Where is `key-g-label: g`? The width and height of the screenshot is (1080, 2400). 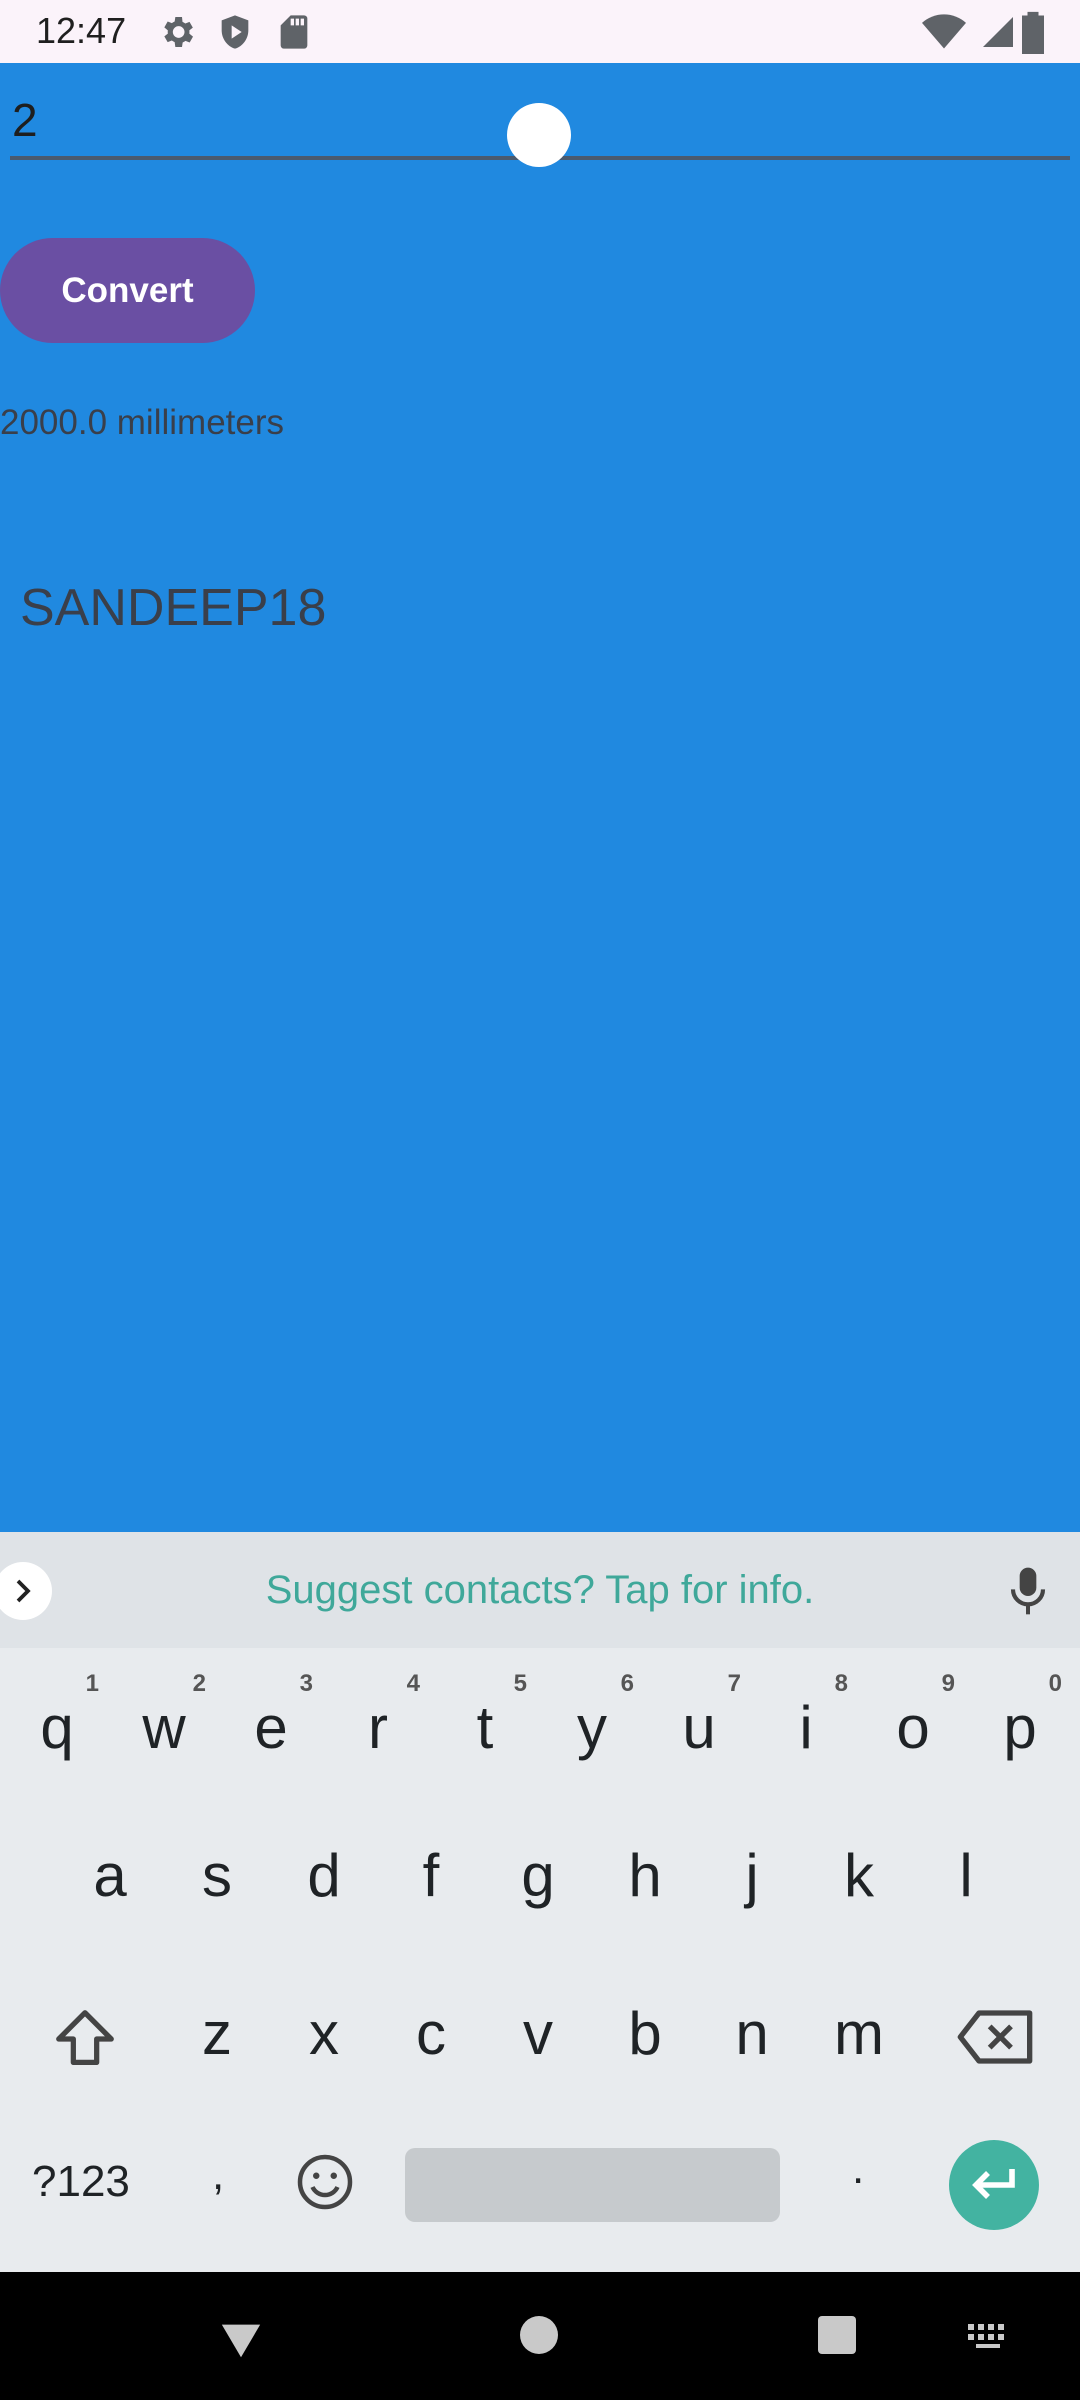 key-g-label: g is located at coordinates (538, 1875).